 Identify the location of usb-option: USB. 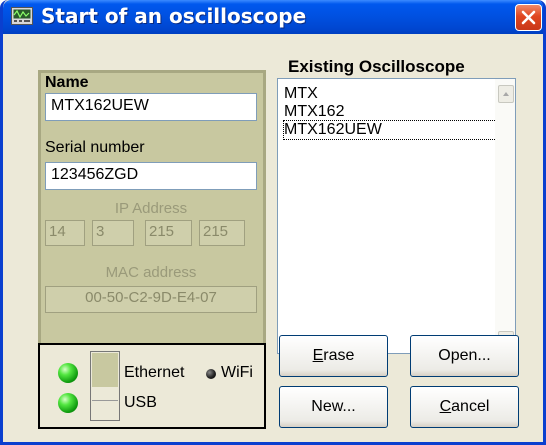
(140, 403).